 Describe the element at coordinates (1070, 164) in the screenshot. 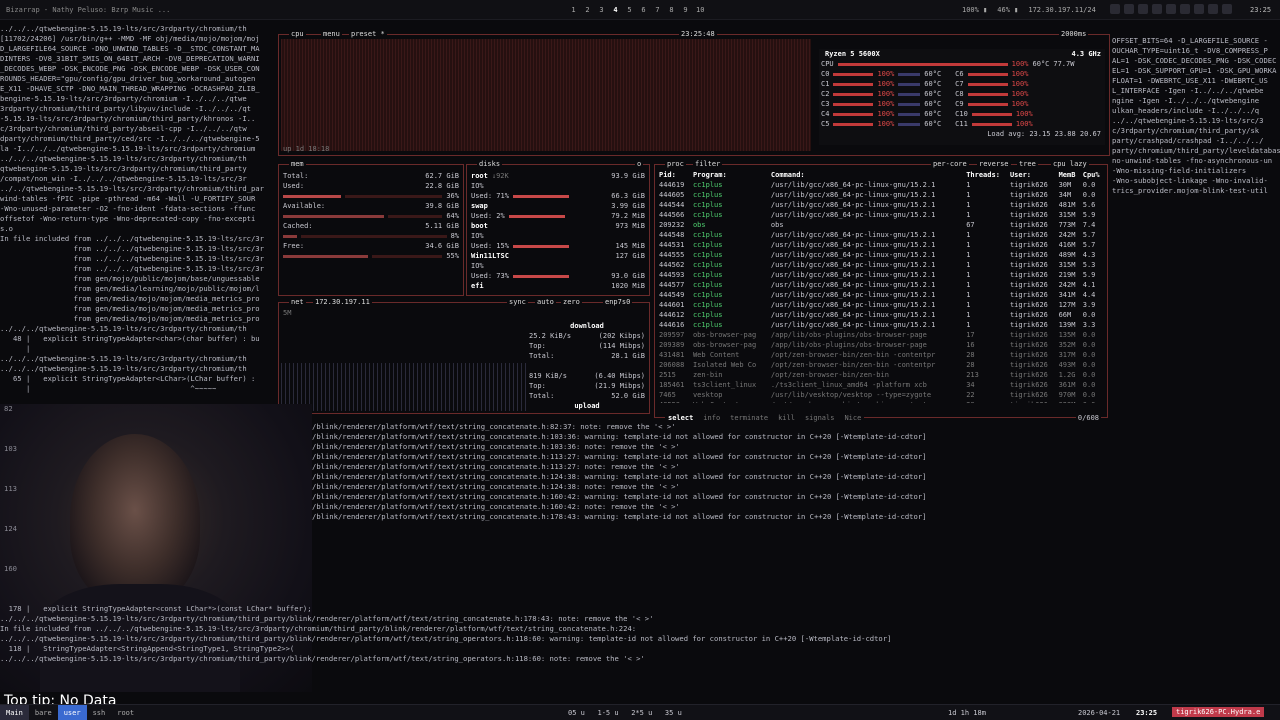

I see `sort-selector: cpu lazy` at that location.